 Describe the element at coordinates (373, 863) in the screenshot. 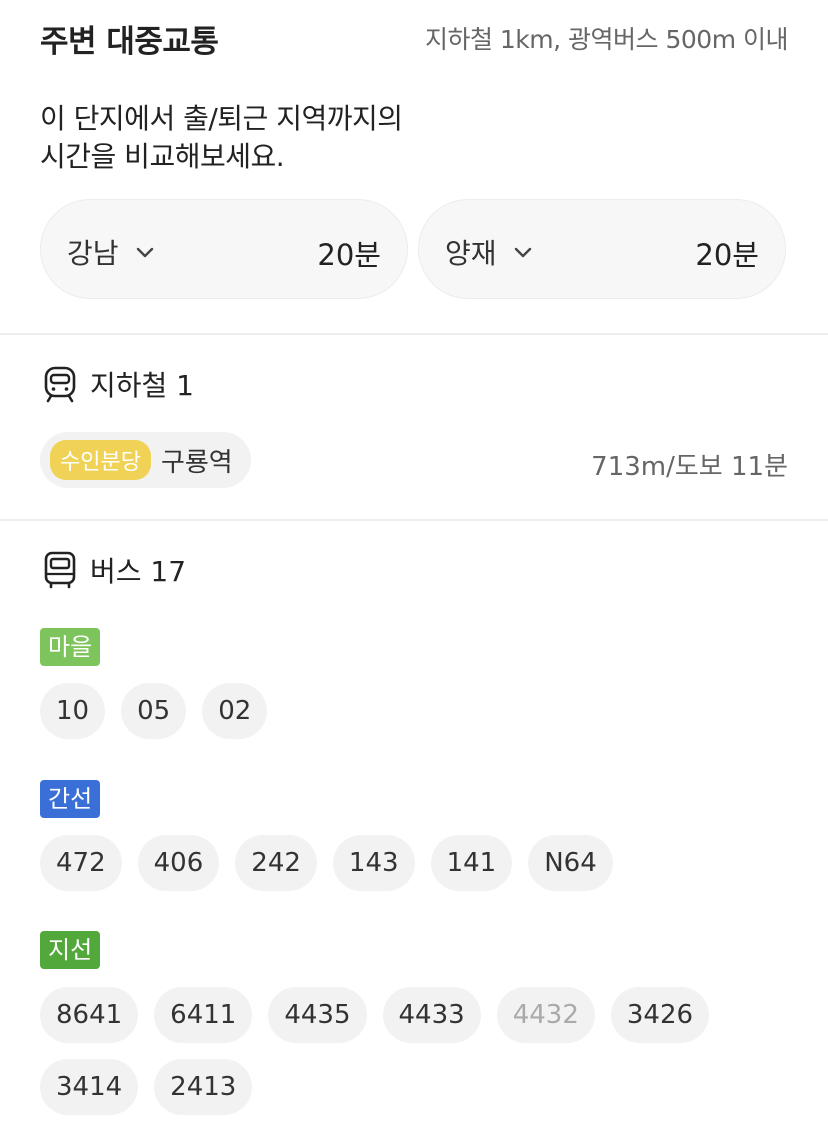

I see `bus-route-chip: 143` at that location.